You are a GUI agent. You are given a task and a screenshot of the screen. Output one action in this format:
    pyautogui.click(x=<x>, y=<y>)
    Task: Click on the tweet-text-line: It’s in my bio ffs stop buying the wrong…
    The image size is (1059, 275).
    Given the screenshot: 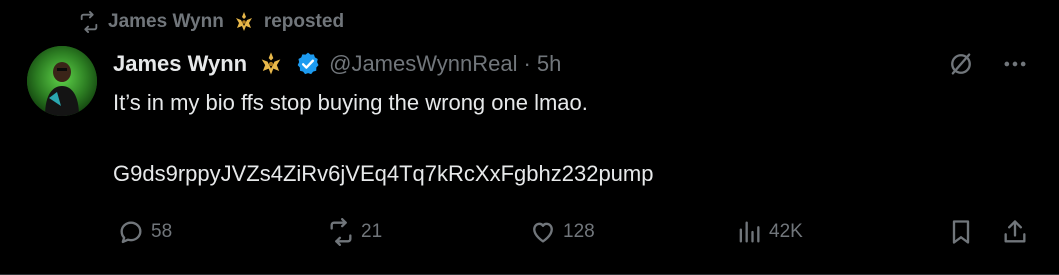 What is the action you would take?
    pyautogui.click(x=350, y=102)
    